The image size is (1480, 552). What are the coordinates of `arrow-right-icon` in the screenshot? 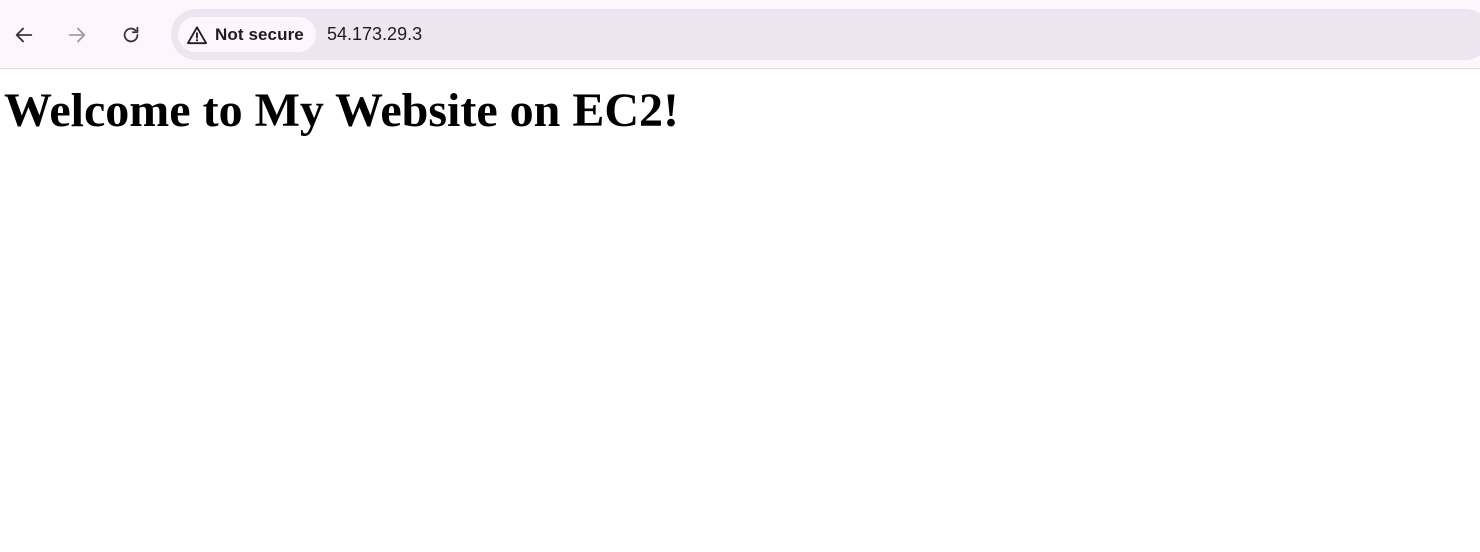 It's located at (77, 35).